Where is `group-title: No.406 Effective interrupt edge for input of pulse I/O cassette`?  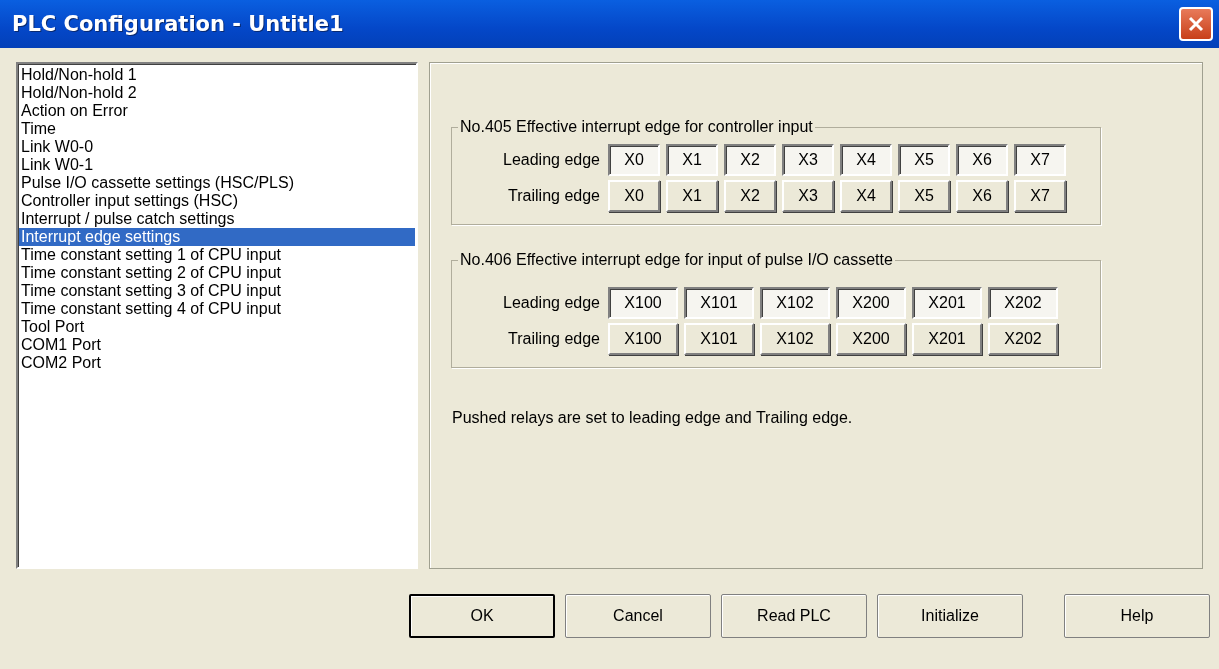
group-title: No.406 Effective interrupt edge for input of pulse I/O cassette is located at coordinates (676, 260).